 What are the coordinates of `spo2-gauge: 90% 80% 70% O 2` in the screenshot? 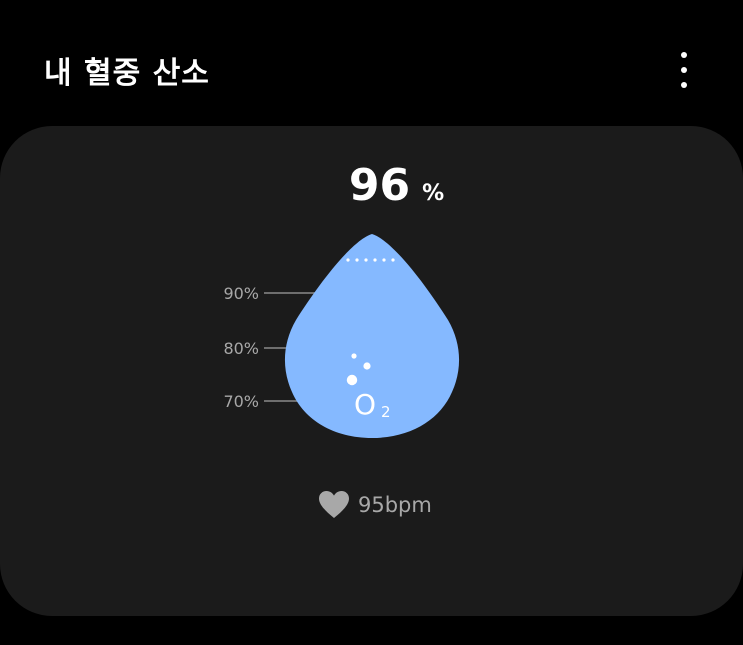 It's located at (341, 336).